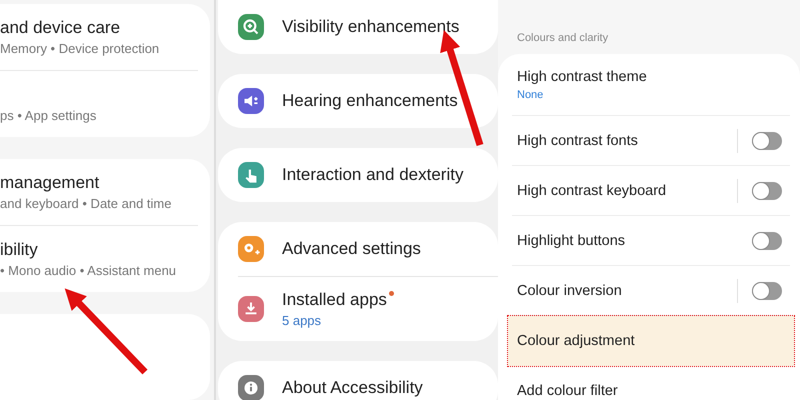  Describe the element at coordinates (89, 270) in the screenshot. I see `setting-summary: • Mono audio • Assistant menu` at that location.